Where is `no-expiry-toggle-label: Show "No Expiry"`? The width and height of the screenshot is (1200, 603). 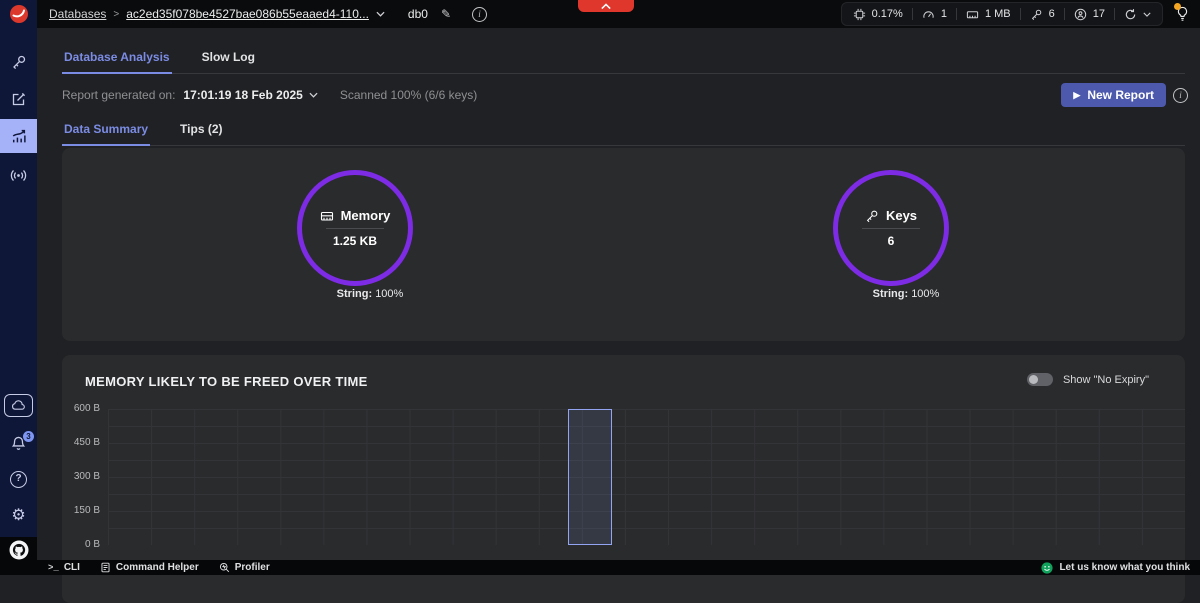 no-expiry-toggle-label: Show "No Expiry" is located at coordinates (1105, 379).